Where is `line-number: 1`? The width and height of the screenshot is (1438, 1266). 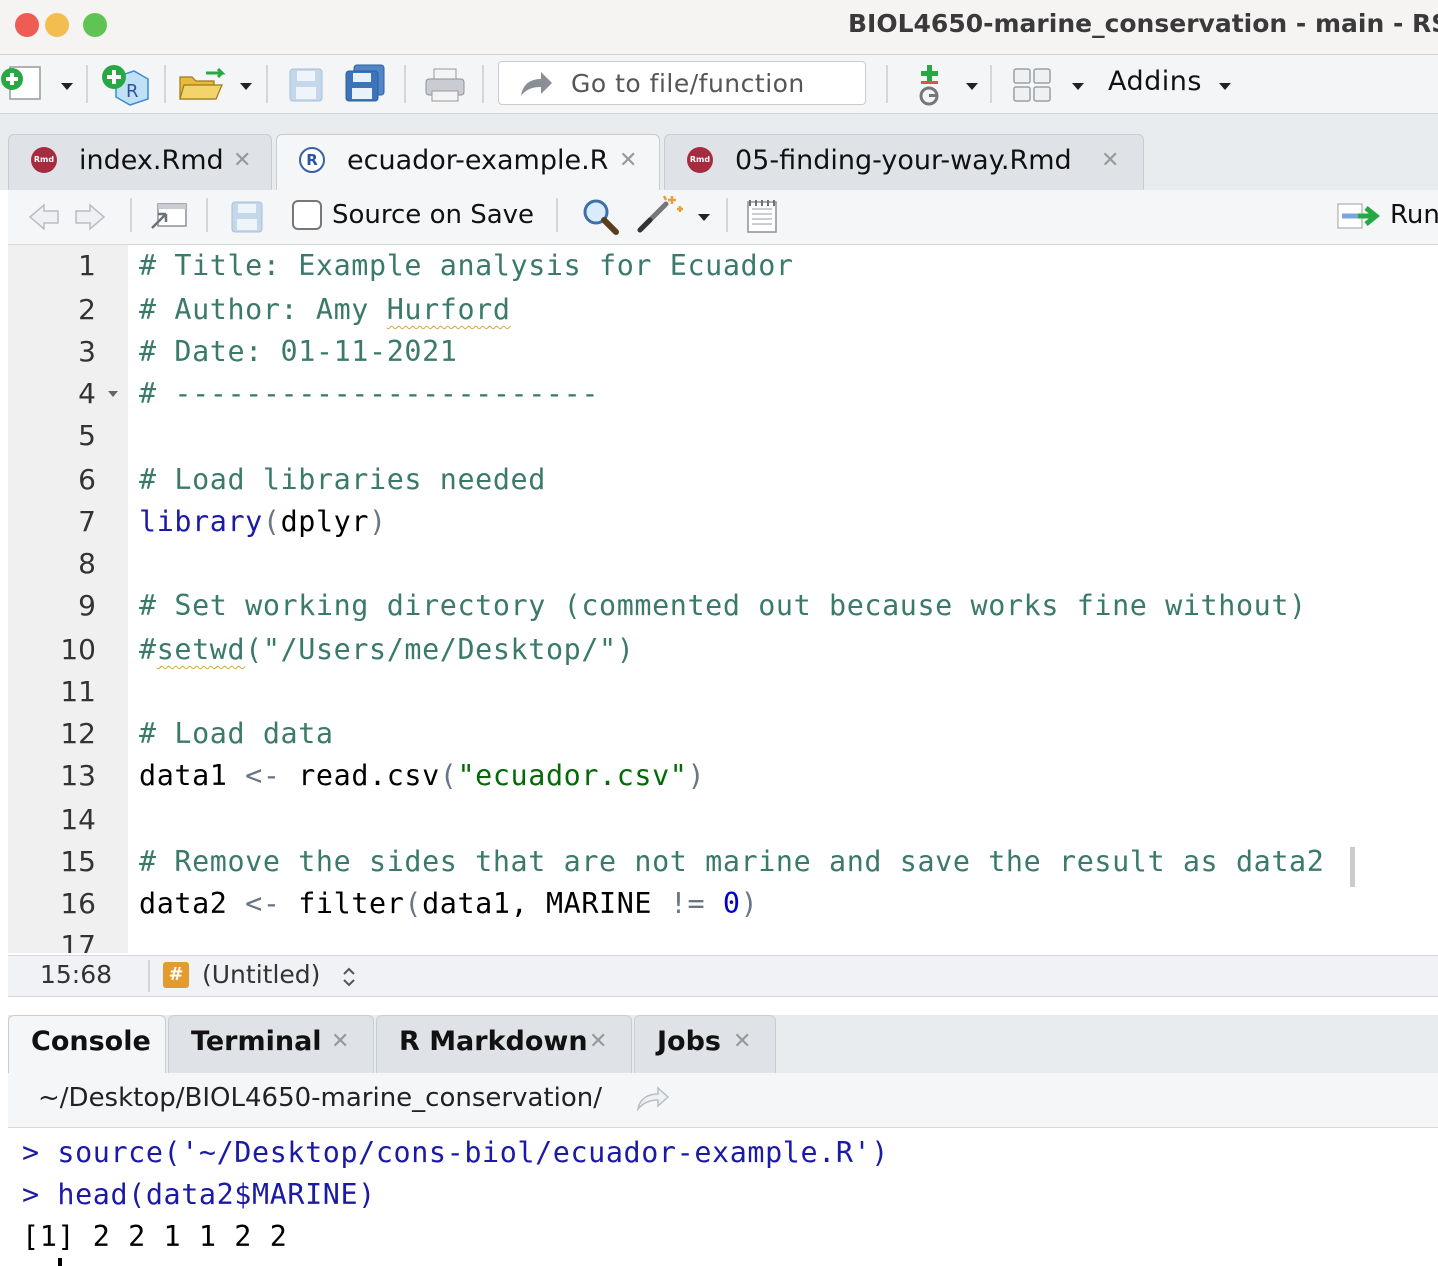 line-number: 1 is located at coordinates (87, 265).